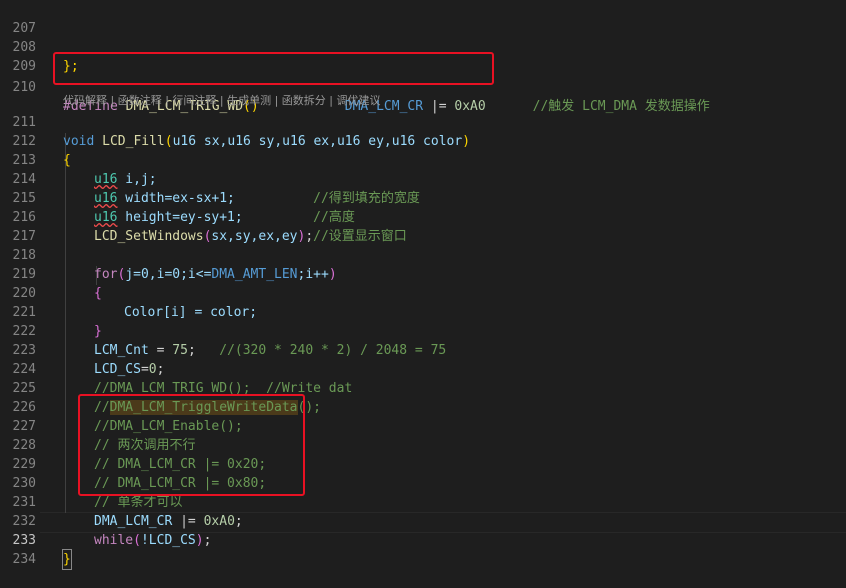  I want to click on code-line: 221 }, so click(51, 311).